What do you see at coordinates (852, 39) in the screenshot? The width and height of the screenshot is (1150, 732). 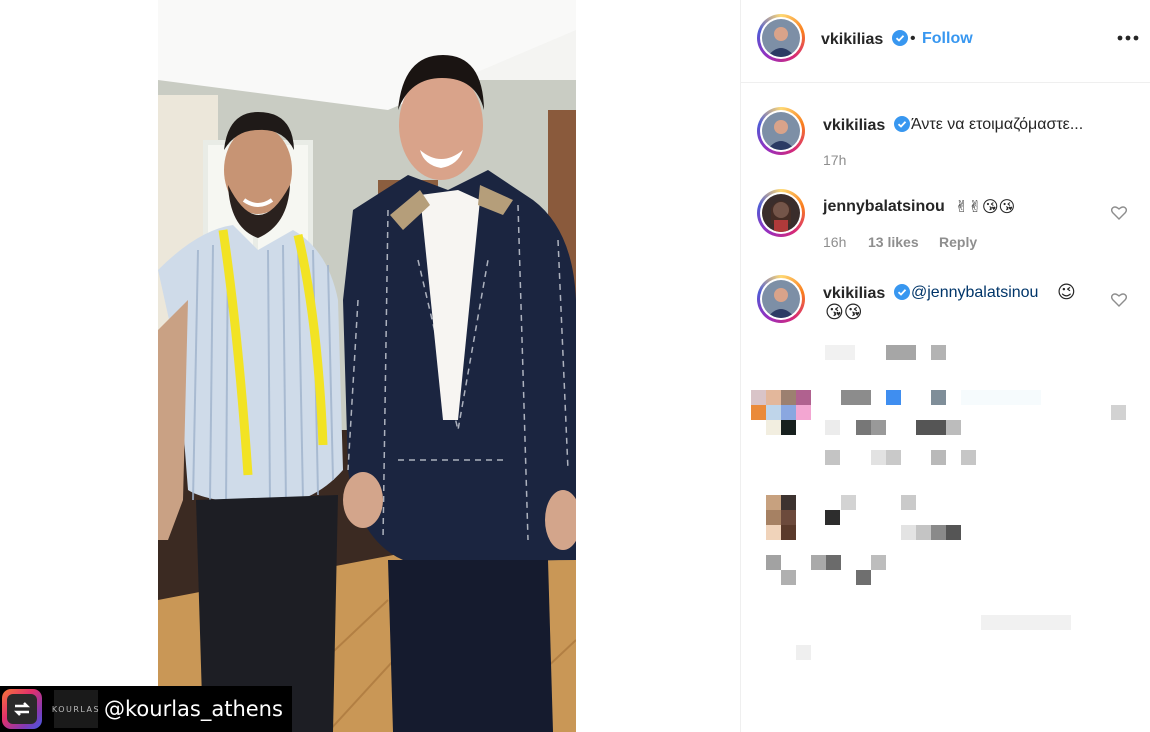 I see `header-username-text: vkikilias` at bounding box center [852, 39].